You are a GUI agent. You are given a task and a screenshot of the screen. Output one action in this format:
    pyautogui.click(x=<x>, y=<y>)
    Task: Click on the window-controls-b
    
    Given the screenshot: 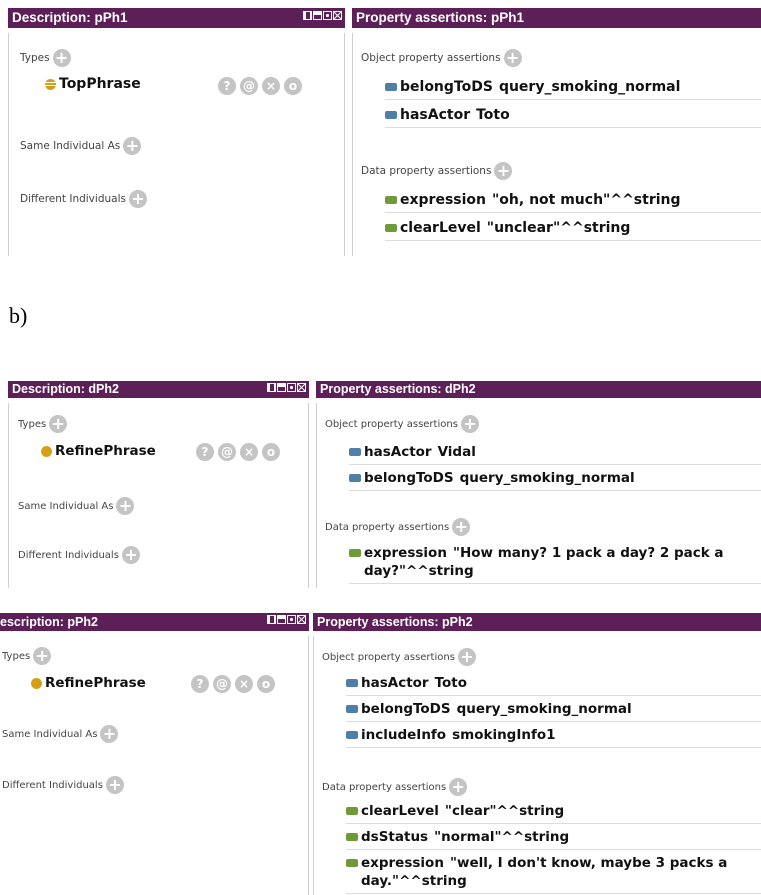 What is the action you would take?
    pyautogui.click(x=286, y=387)
    